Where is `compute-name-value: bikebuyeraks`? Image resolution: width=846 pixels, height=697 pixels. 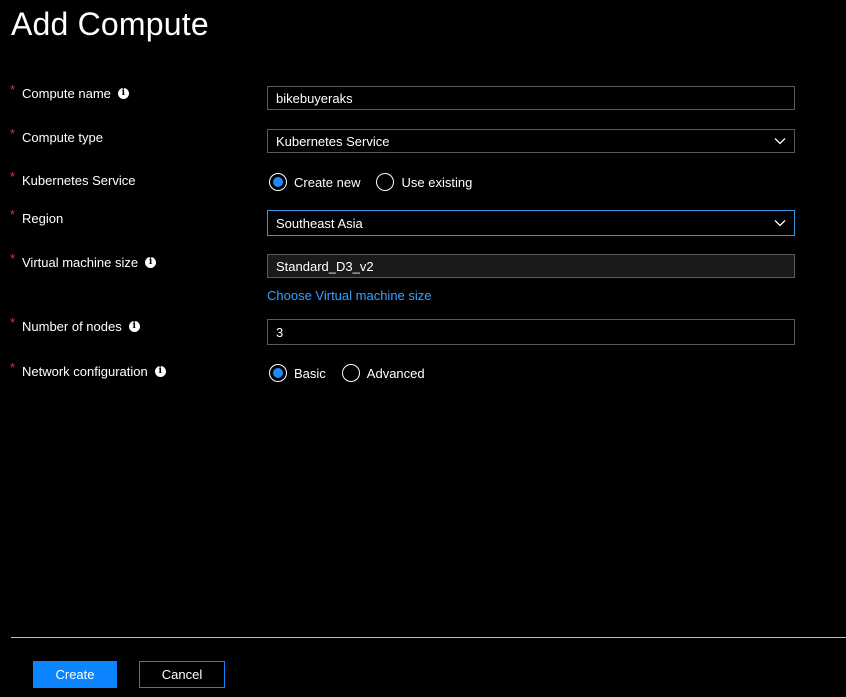 compute-name-value: bikebuyeraks is located at coordinates (314, 98).